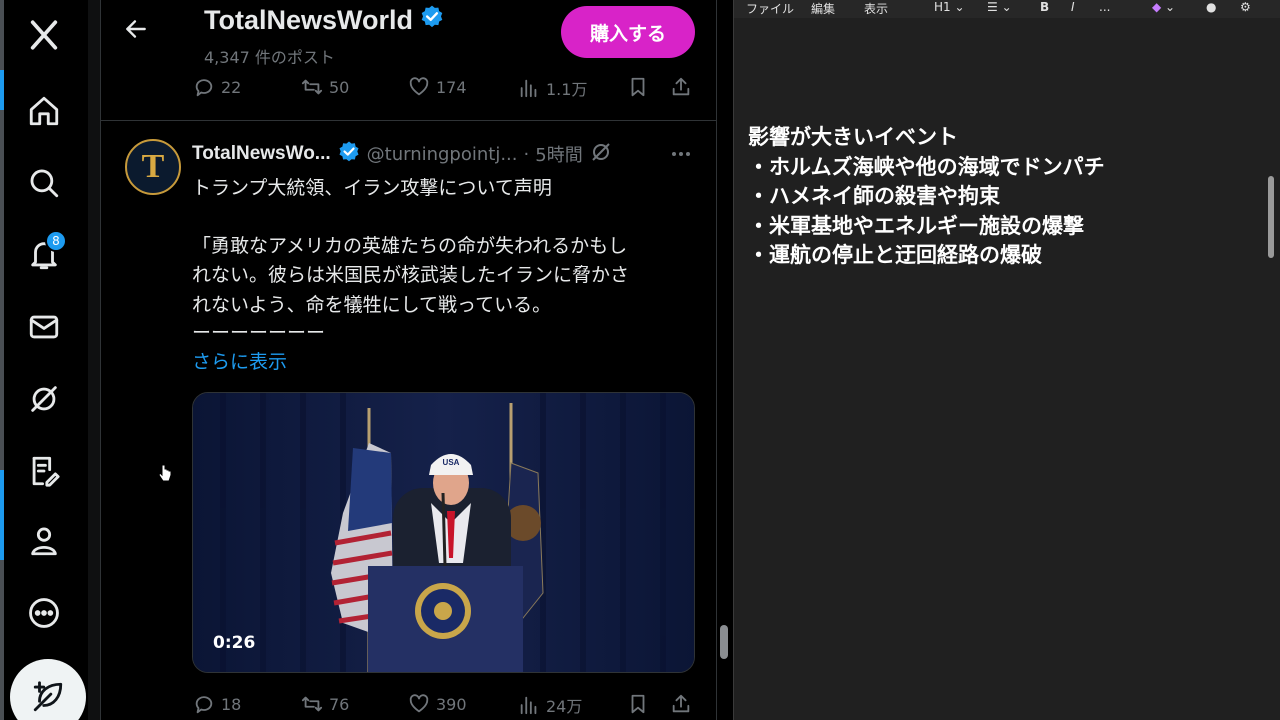  What do you see at coordinates (372, 188) in the screenshot?
I see `tweet-text-line: トランプ大統領、イラン攻撃について声明` at bounding box center [372, 188].